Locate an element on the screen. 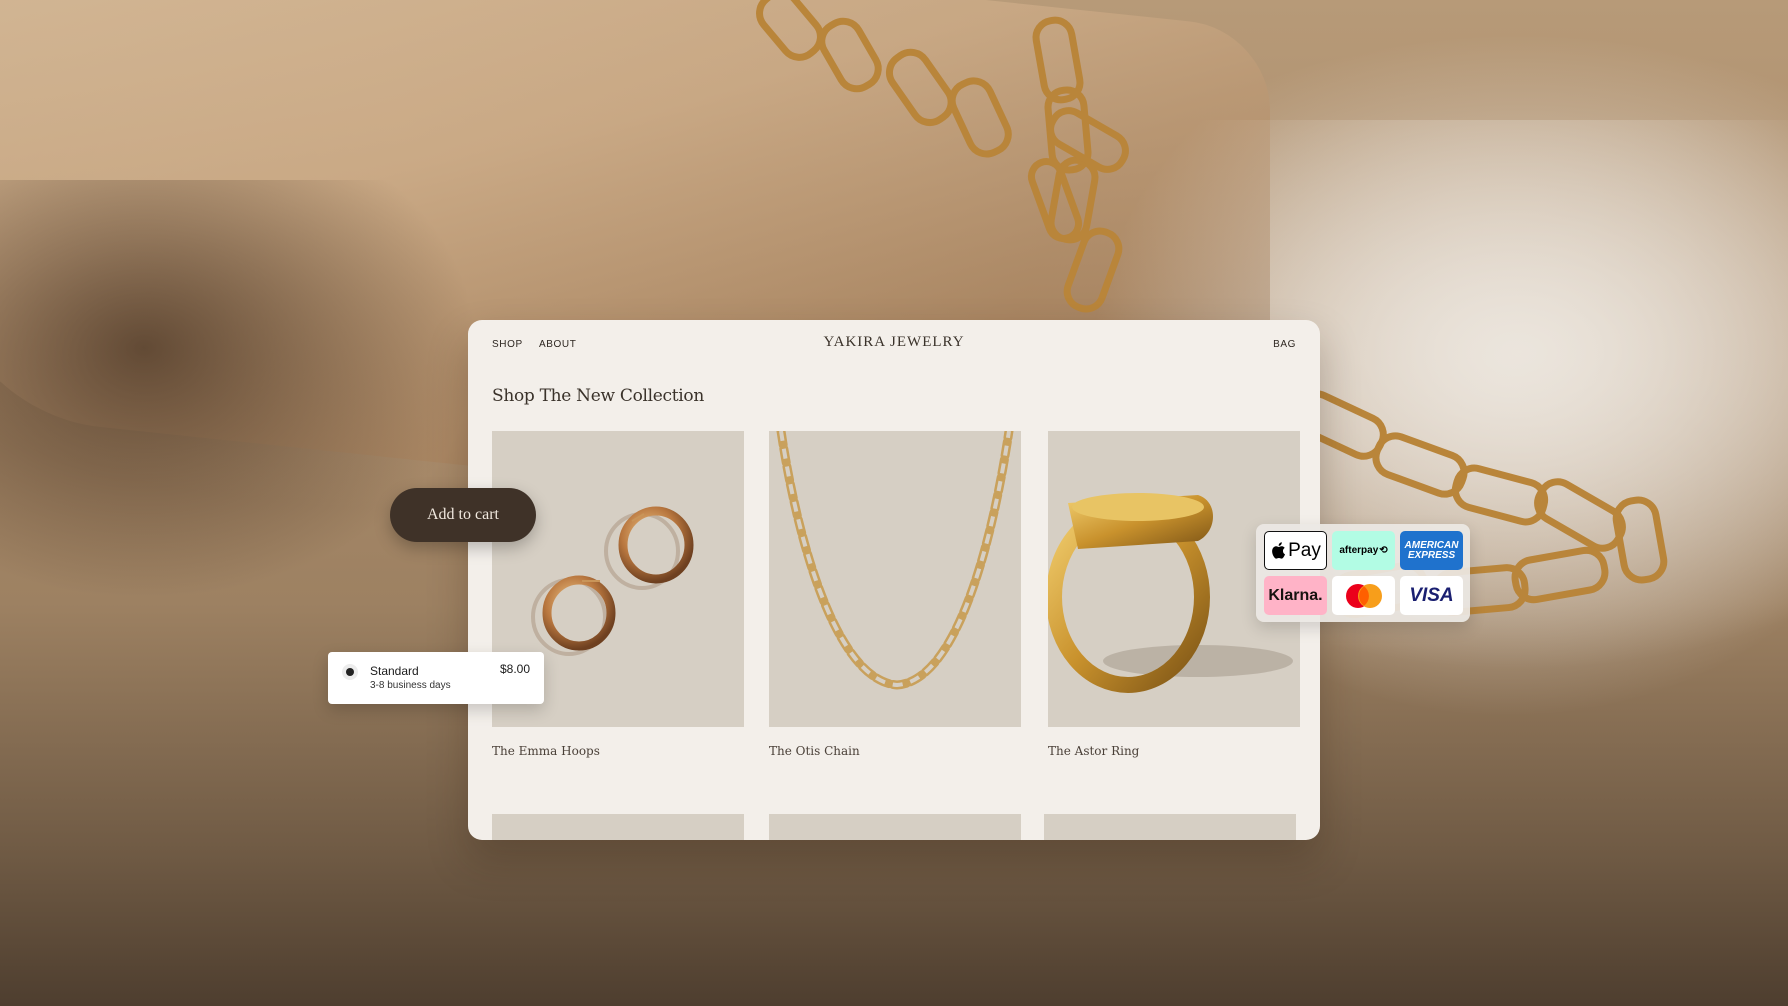  brand-logo: YAKIRA JEWELRY is located at coordinates (894, 342).